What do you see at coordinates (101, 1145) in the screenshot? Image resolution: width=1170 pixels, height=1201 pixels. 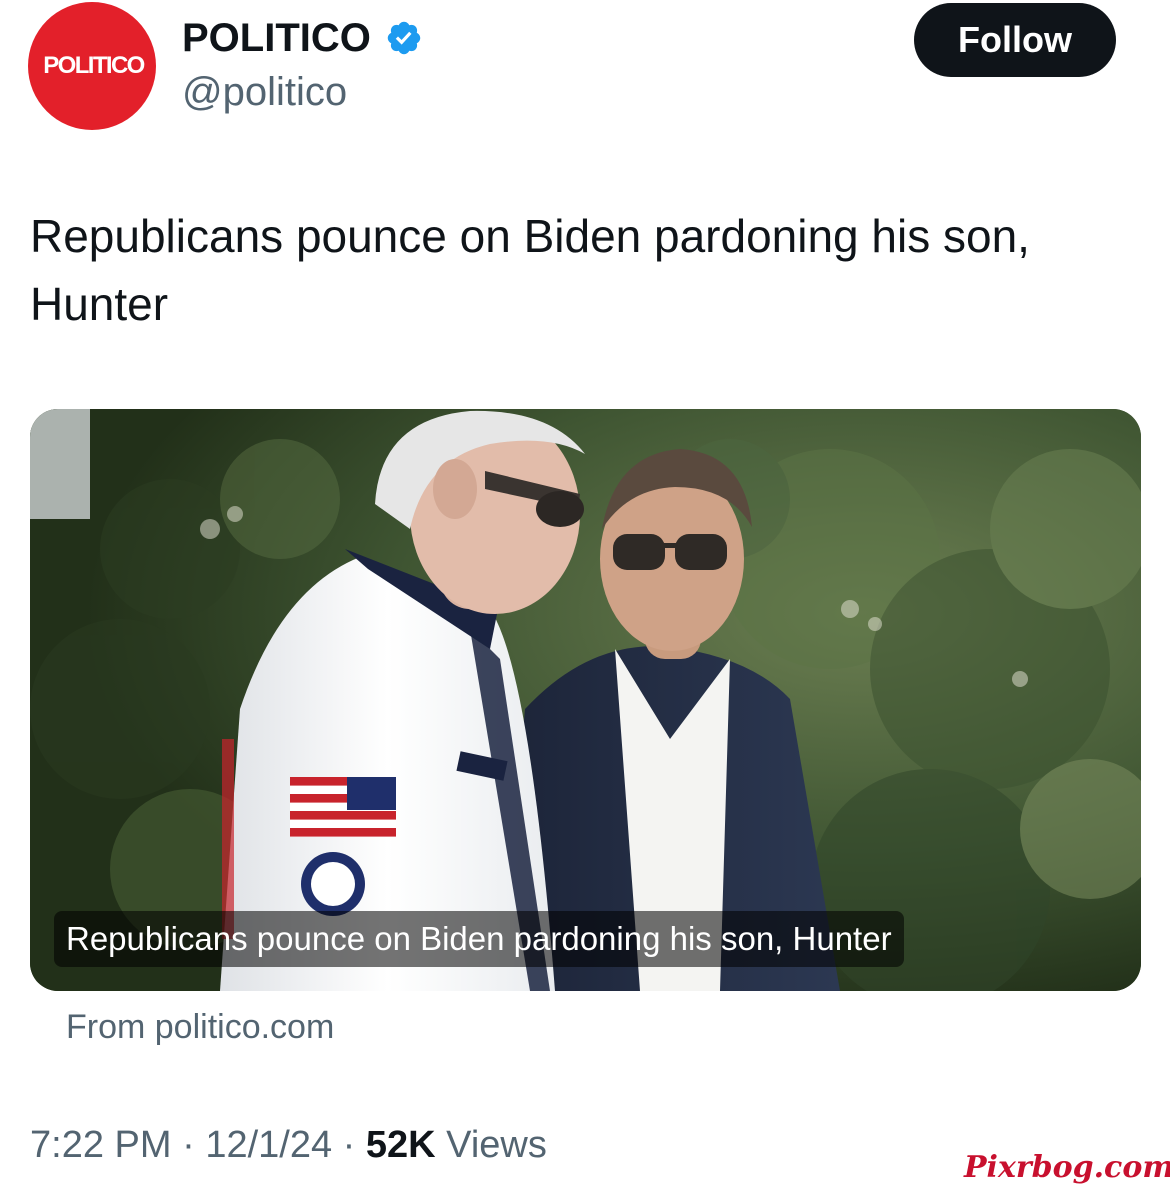 I see `tweet-time: 7:22 PM` at bounding box center [101, 1145].